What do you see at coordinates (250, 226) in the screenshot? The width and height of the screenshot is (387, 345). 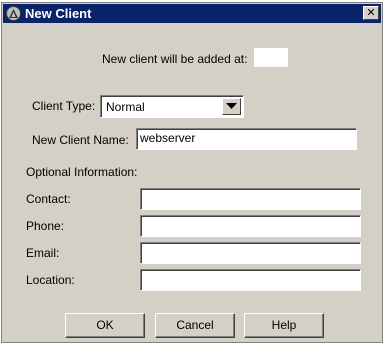 I see `phone-input` at bounding box center [250, 226].